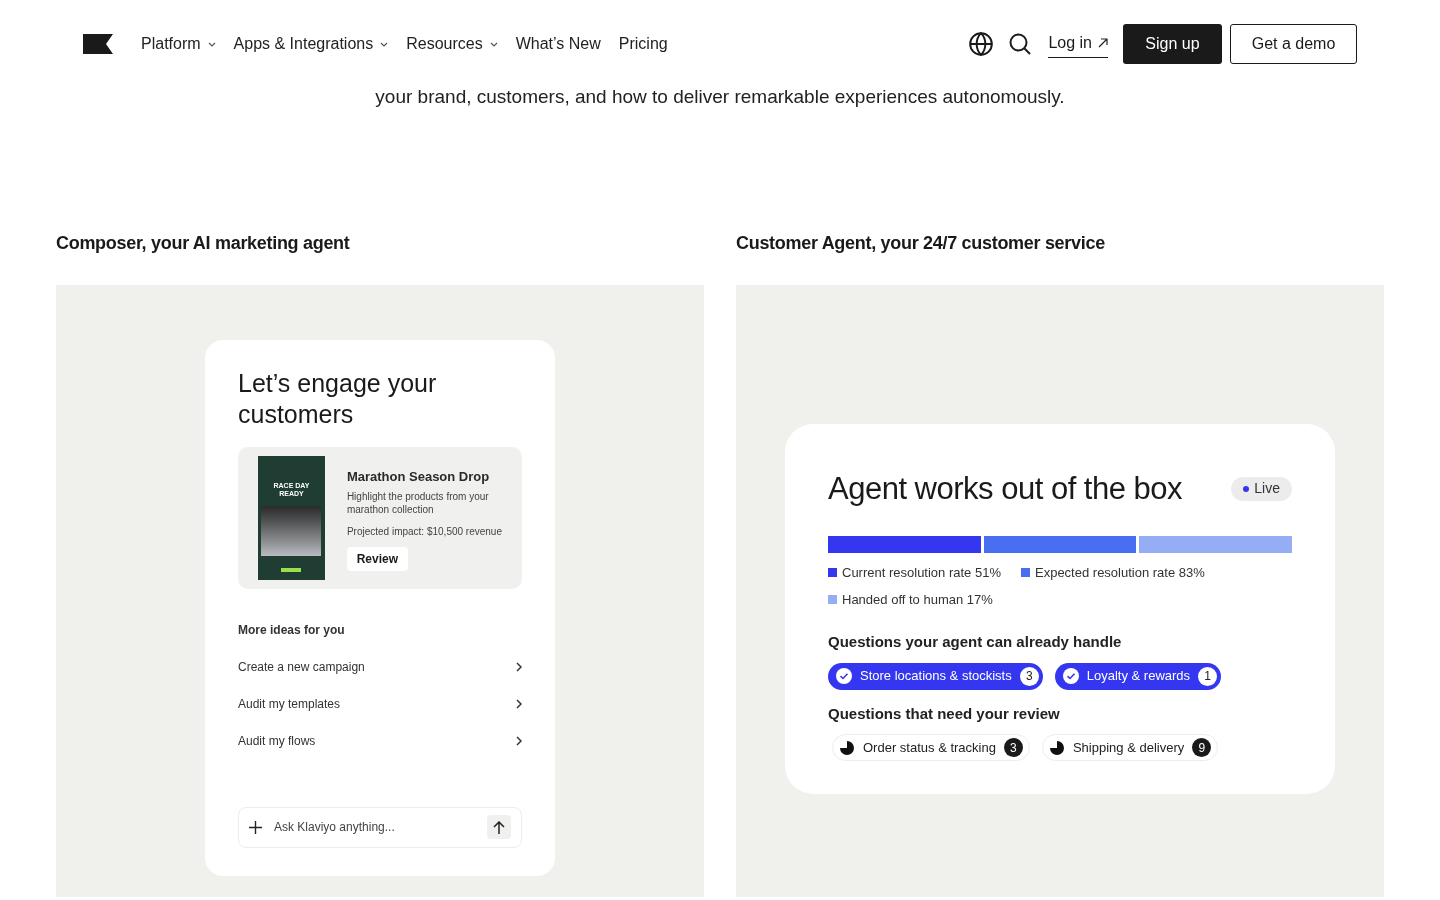 Image resolution: width=1440 pixels, height=900 pixels. I want to click on card-title: Agent works out of the box, so click(1005, 488).